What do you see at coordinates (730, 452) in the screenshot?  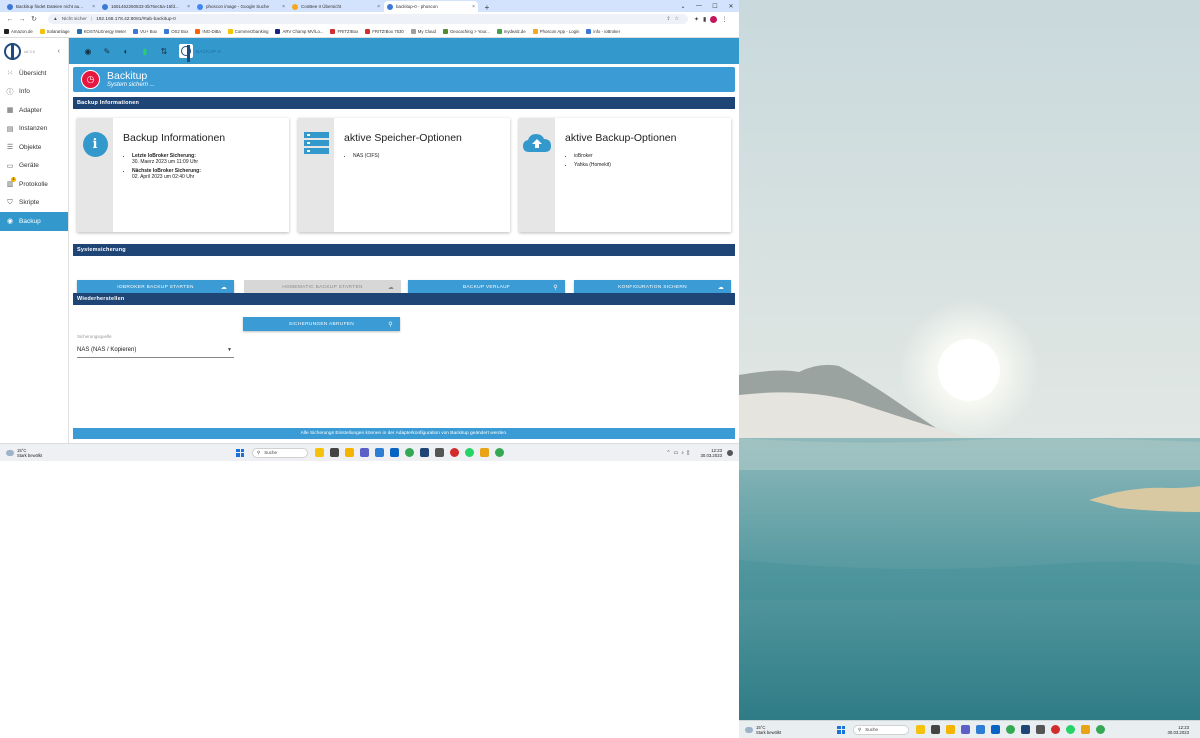 I see `notification-icon` at bounding box center [730, 452].